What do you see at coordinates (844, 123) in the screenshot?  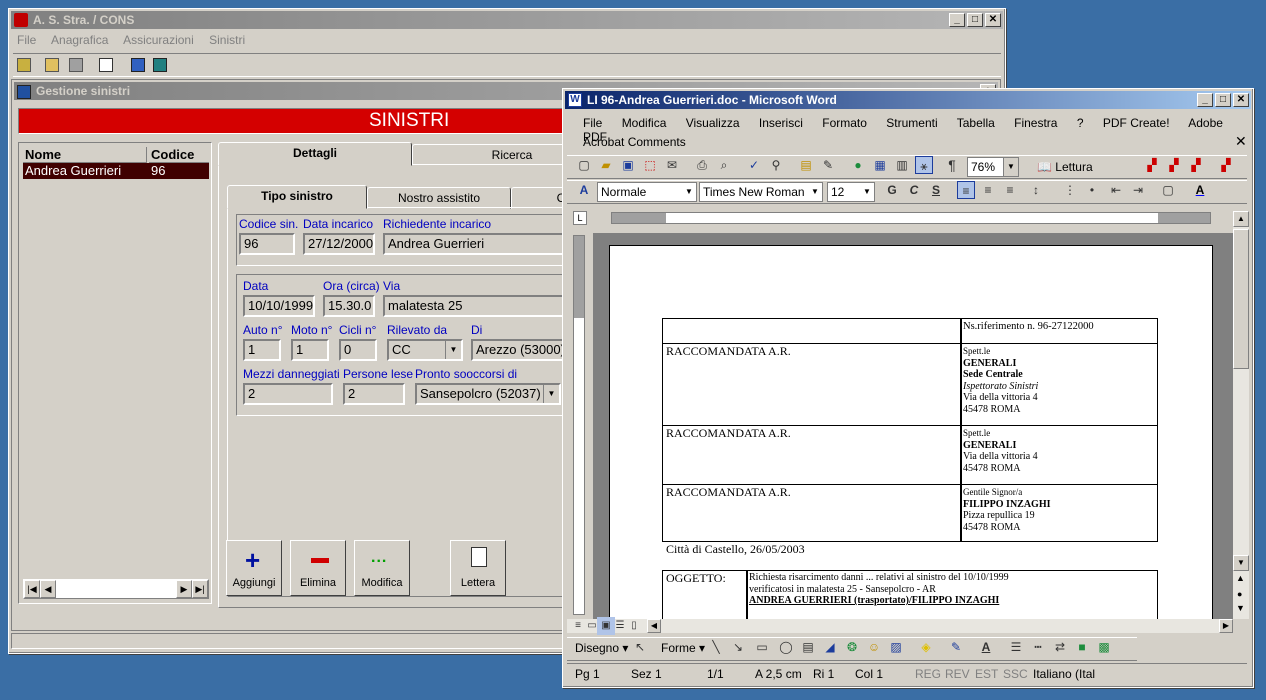 I see `word-menu-formato: Formato` at bounding box center [844, 123].